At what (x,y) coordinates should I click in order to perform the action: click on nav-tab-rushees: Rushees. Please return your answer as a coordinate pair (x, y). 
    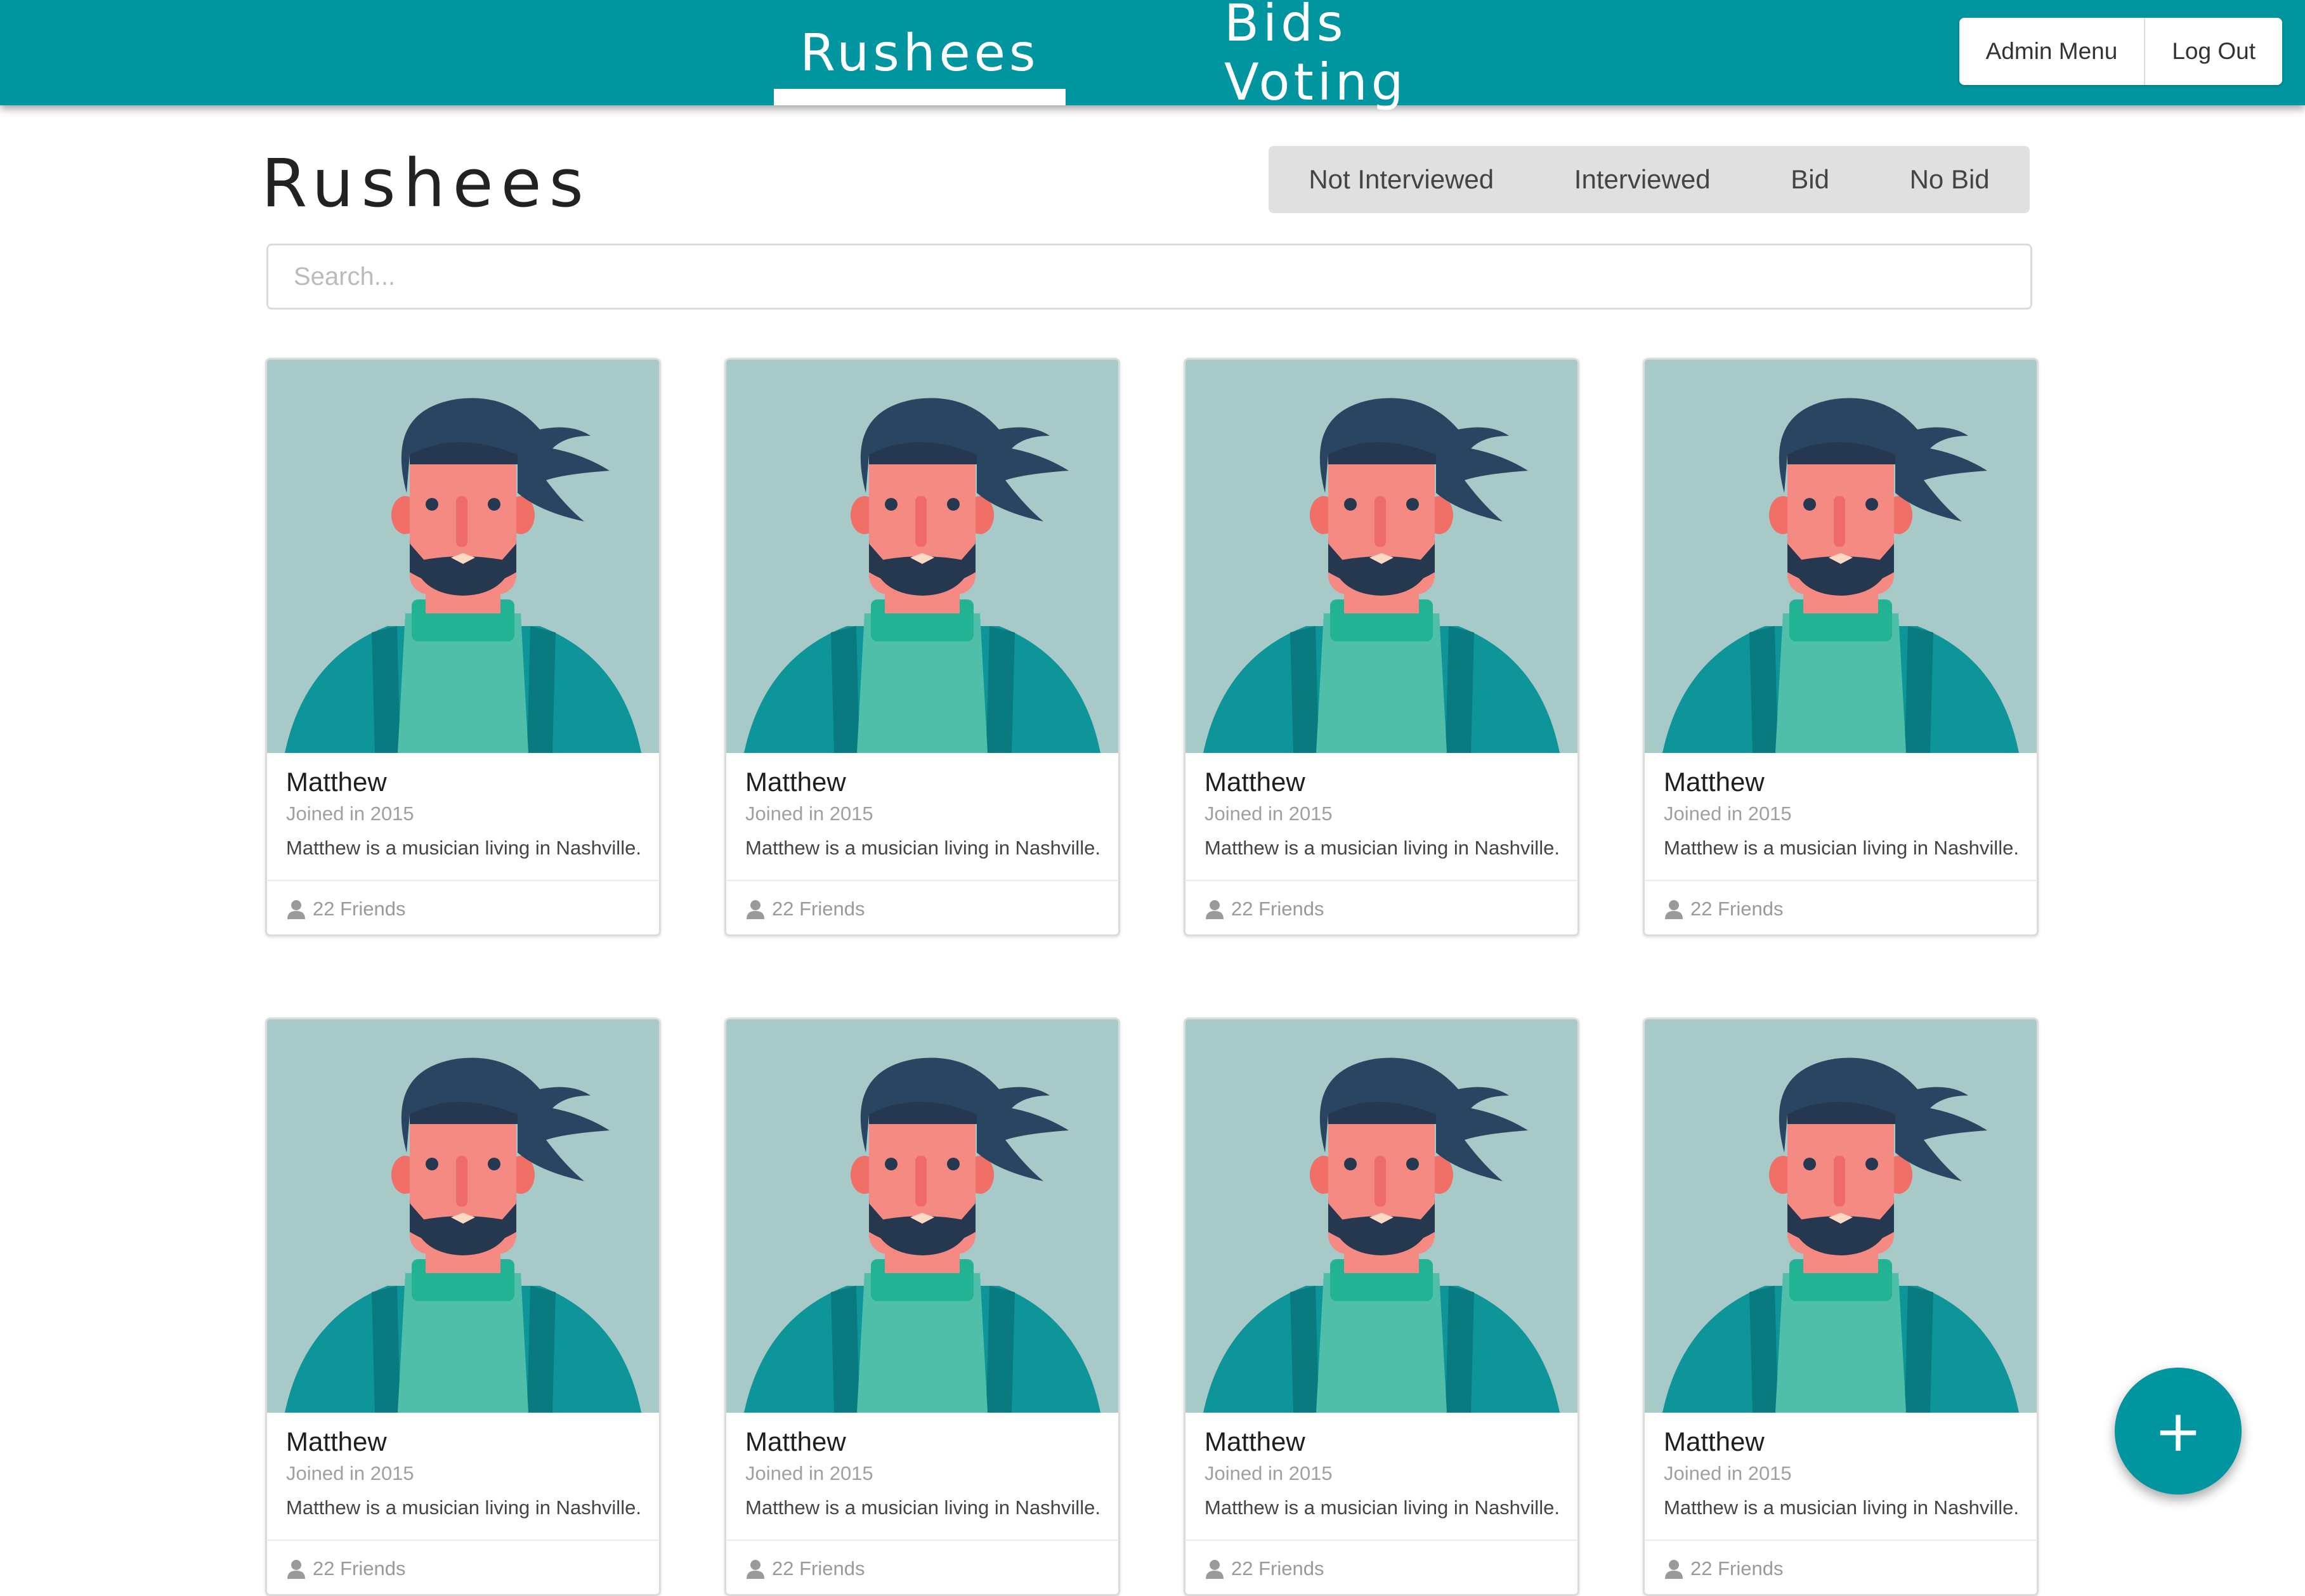
    Looking at the image, I should click on (920, 53).